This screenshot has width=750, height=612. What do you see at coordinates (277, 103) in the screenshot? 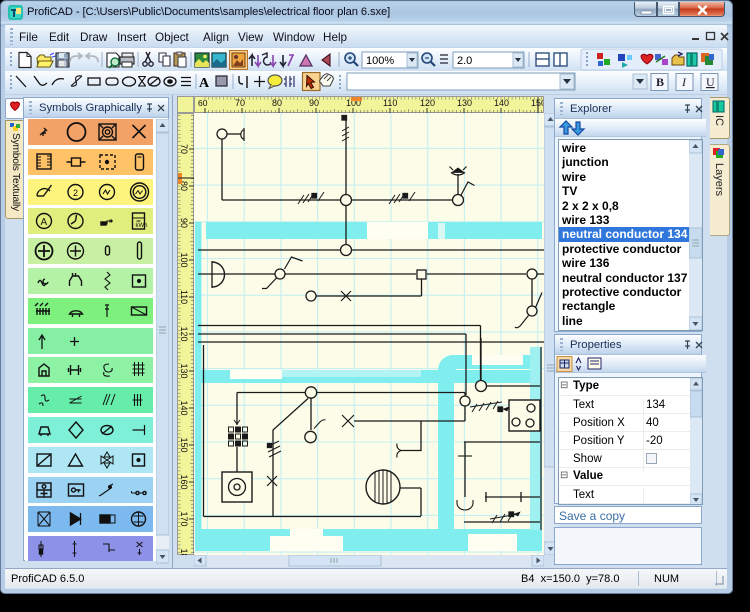
I see `svg-text: 80` at bounding box center [277, 103].